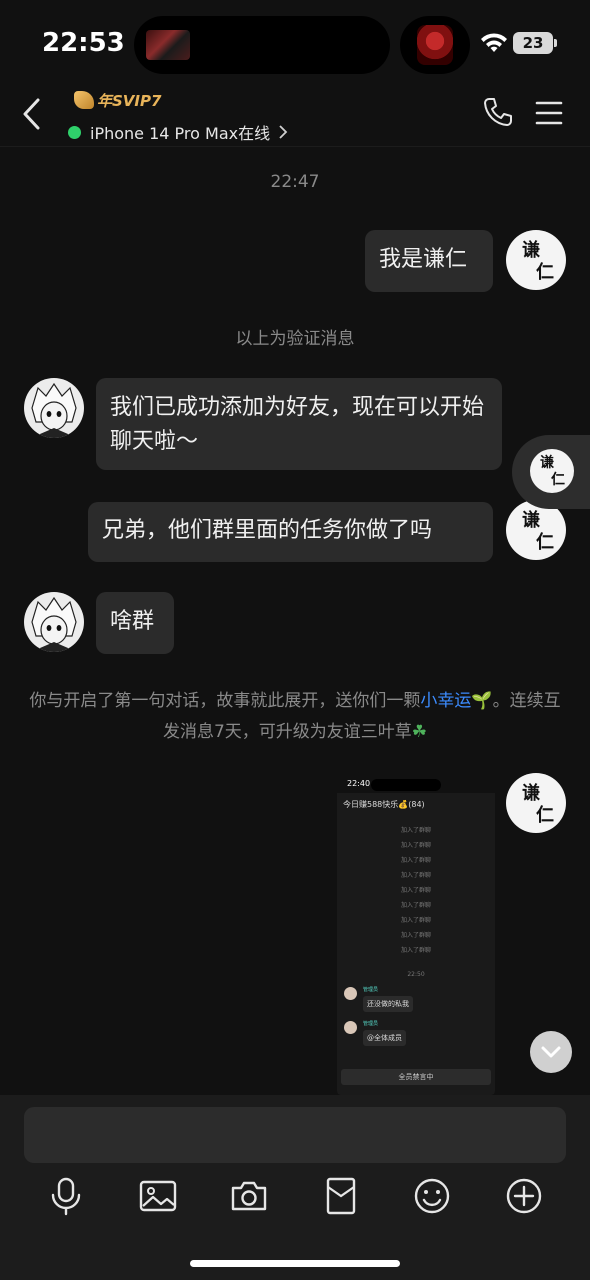 Image resolution: width=590 pixels, height=1280 pixels. What do you see at coordinates (66, 1196) in the screenshot?
I see `microphone-icon` at bounding box center [66, 1196].